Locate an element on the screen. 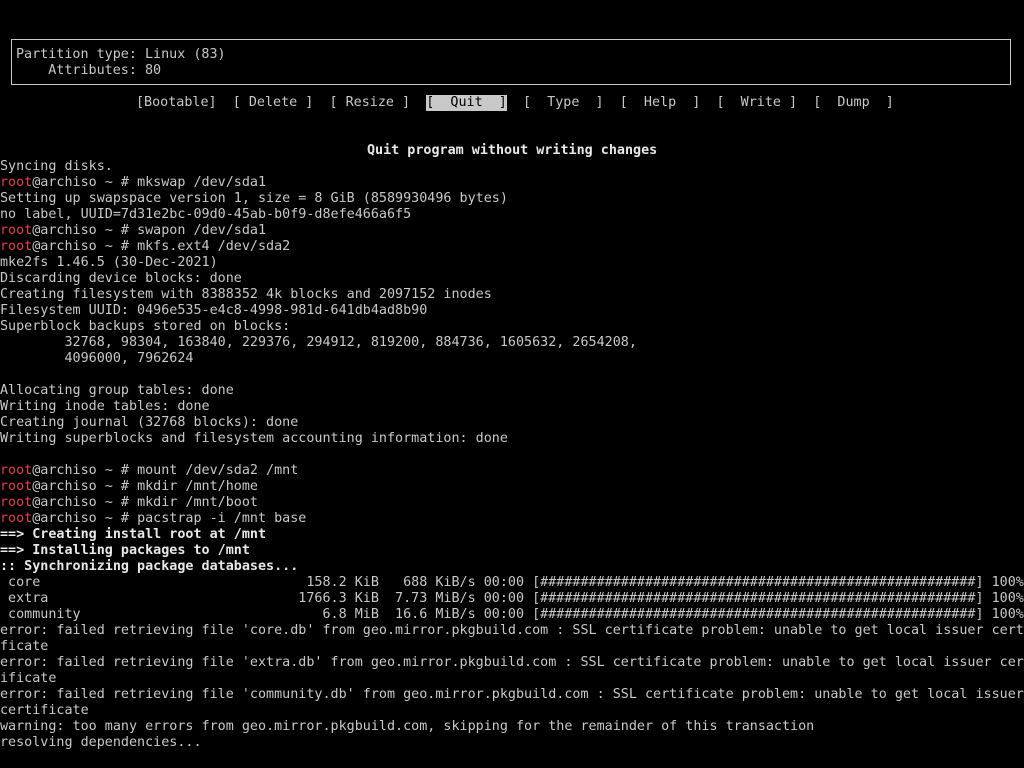 The width and height of the screenshot is (1024, 768). shell-command-line: root@archiso ~ # mkdir /mnt/home is located at coordinates (129, 487).